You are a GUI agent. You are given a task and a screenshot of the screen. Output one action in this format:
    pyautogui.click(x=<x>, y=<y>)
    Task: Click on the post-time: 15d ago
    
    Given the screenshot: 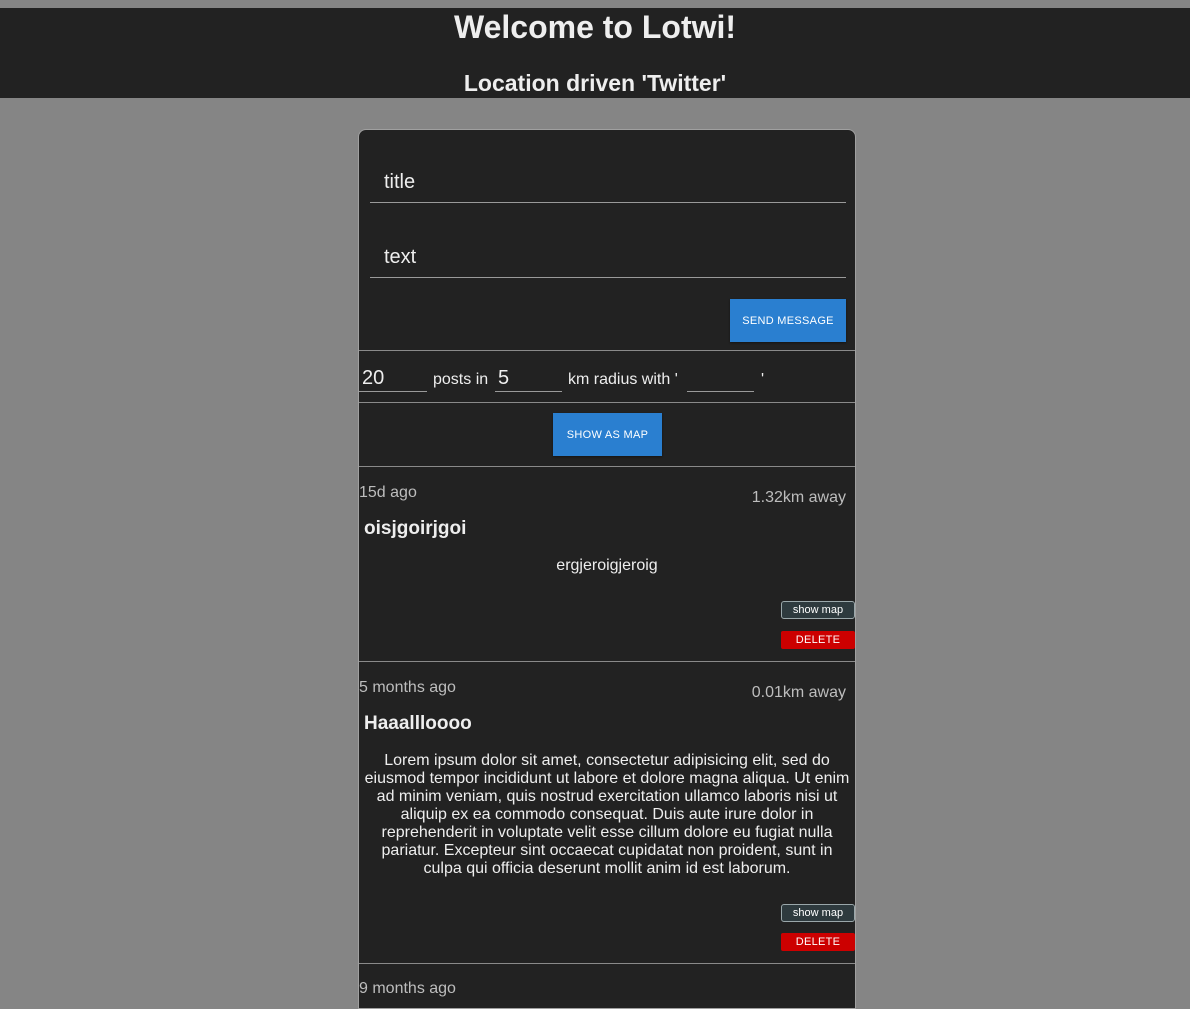 What is the action you would take?
    pyautogui.click(x=388, y=492)
    